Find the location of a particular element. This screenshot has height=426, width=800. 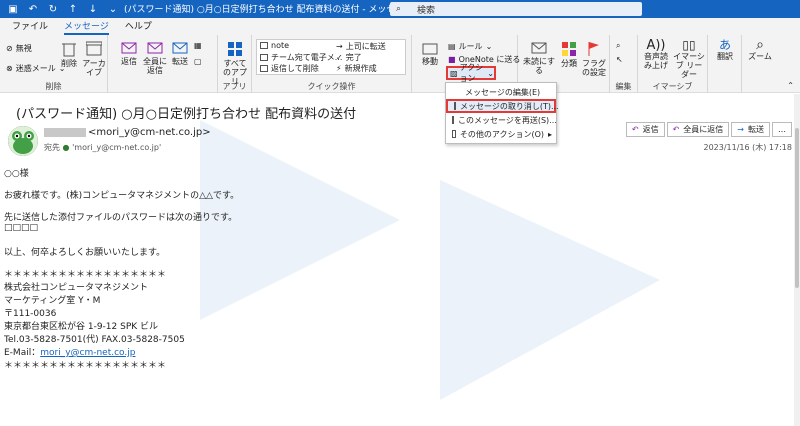

respond-group: 返信 全員に返信 転送 ▦ ▢ is located at coordinates (163, 64).